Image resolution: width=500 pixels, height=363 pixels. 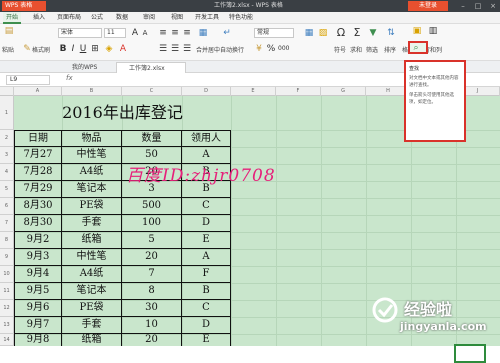 What do you see at coordinates (9, 31) in the screenshot?
I see `paste-icon: ▤` at bounding box center [9, 31].